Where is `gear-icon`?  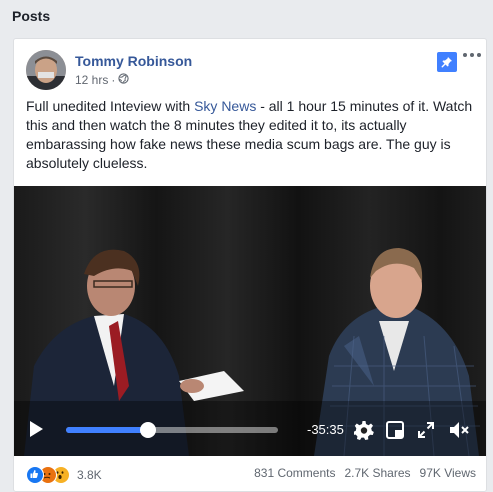 gear-icon is located at coordinates (363, 432).